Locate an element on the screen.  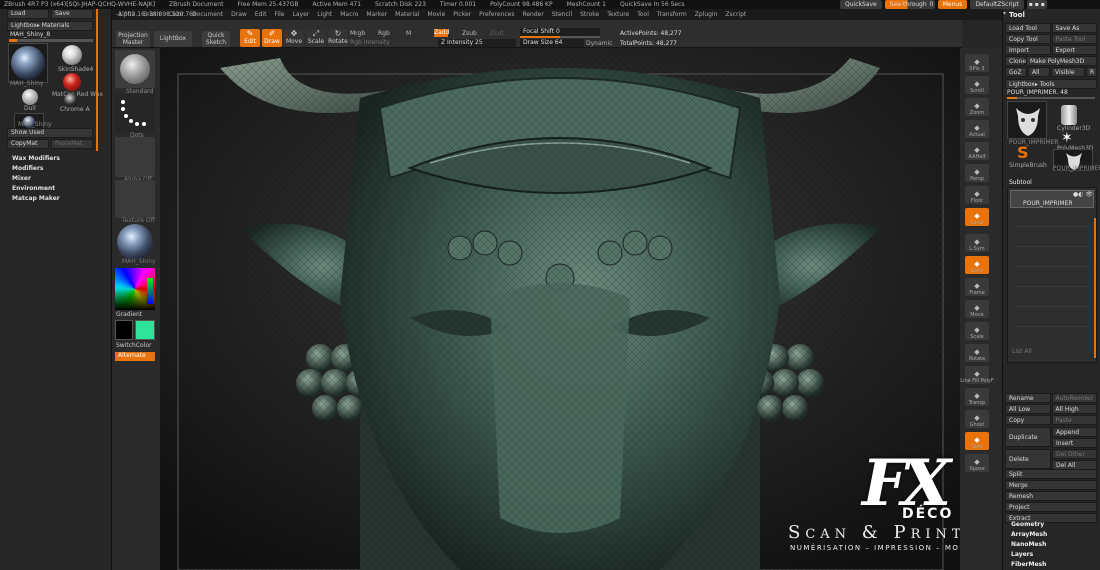
goz-button: GoZ is located at coordinates (1016, 72).